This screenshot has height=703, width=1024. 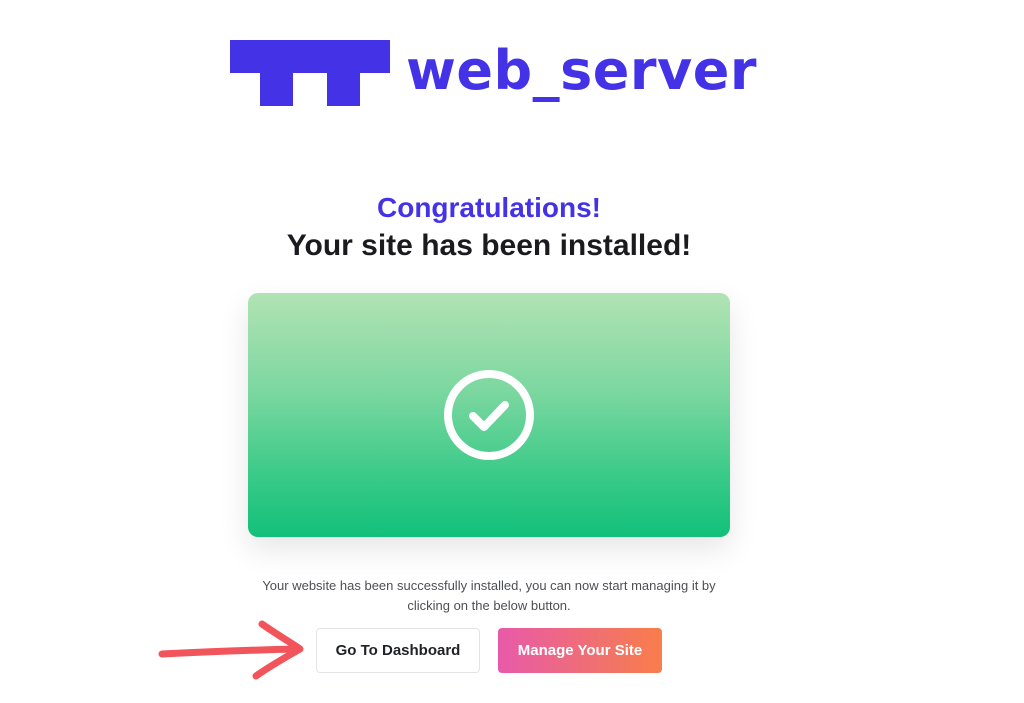 I want to click on brand-logo-icon, so click(x=310, y=73).